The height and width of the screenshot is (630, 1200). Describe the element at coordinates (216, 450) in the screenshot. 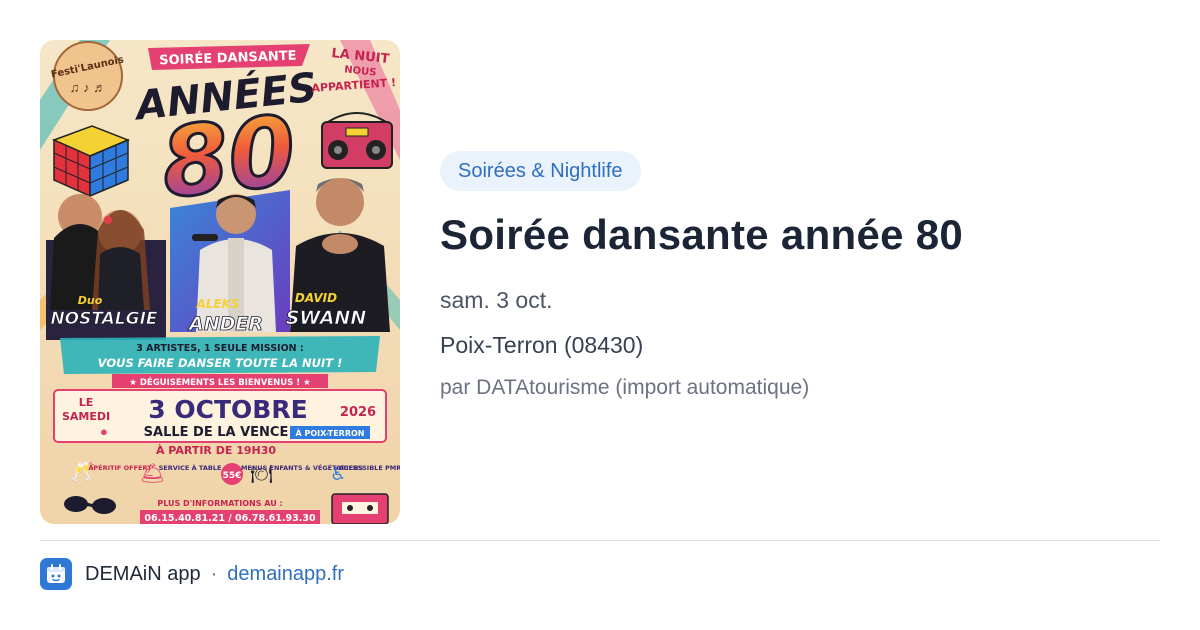

I see `poster-time: À PARTIR DE 19H30` at that location.